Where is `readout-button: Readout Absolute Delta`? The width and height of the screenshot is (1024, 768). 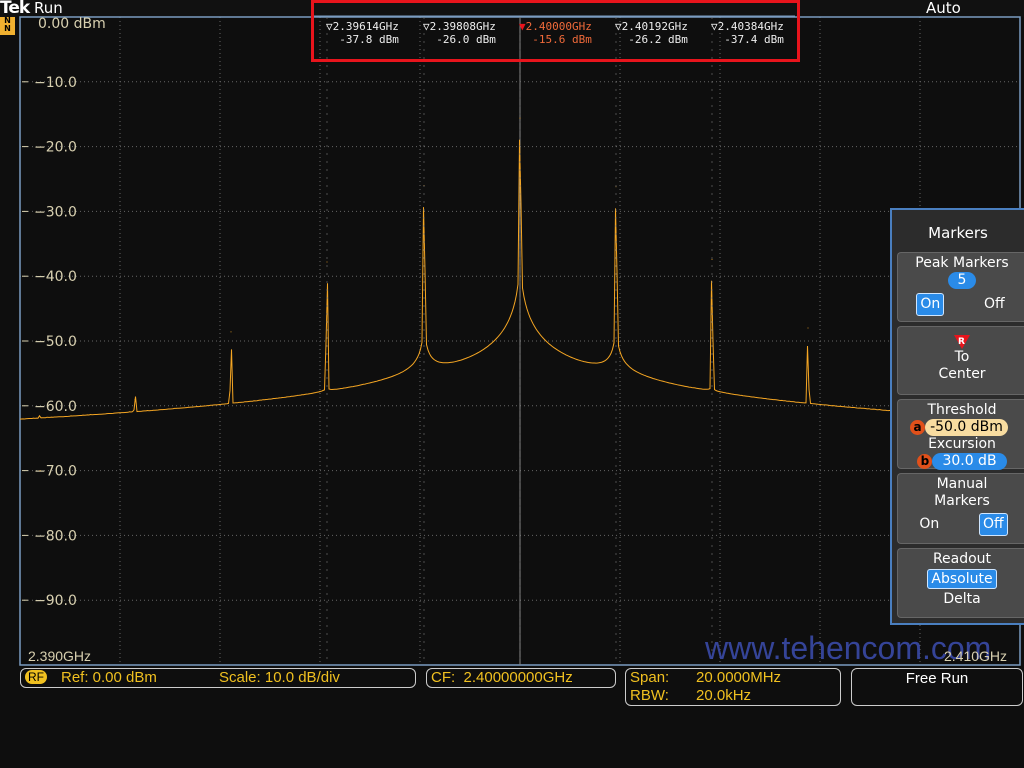 readout-button: Readout Absolute Delta is located at coordinates (960, 583).